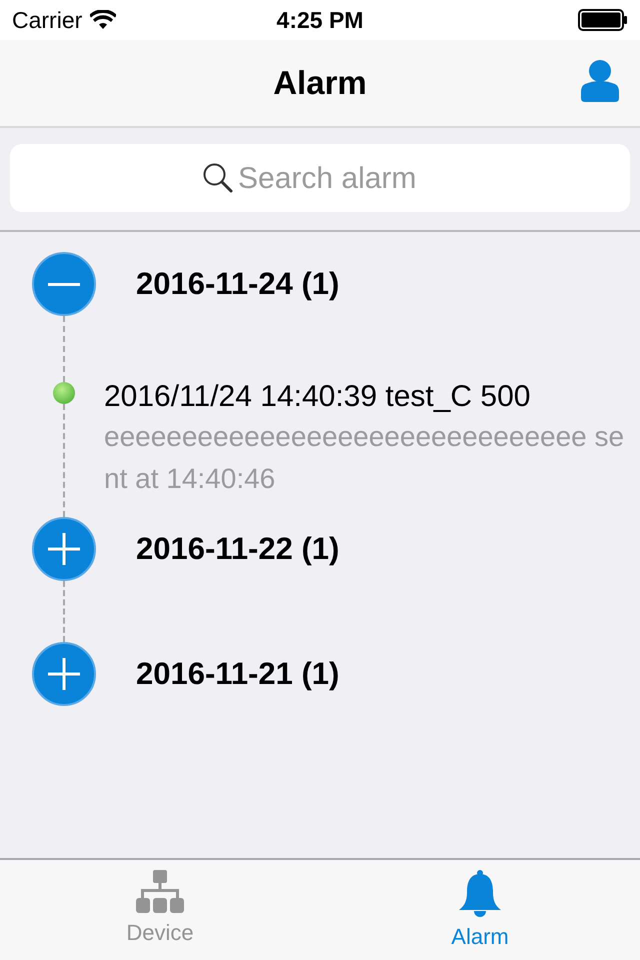 Image resolution: width=640 pixels, height=960 pixels. I want to click on profile-button, so click(600, 81).